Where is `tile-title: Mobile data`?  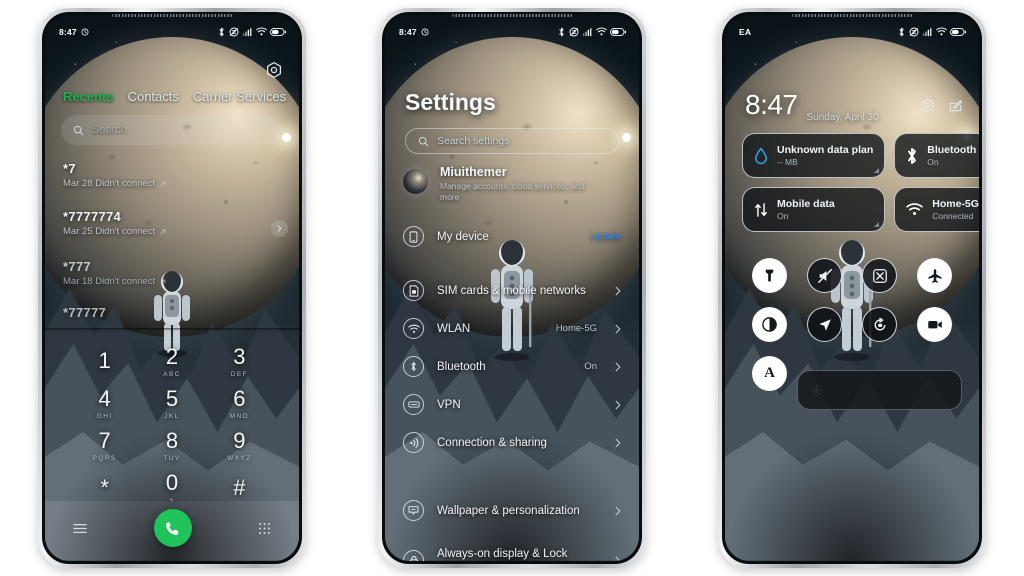
tile-title: Mobile data is located at coordinates (806, 204).